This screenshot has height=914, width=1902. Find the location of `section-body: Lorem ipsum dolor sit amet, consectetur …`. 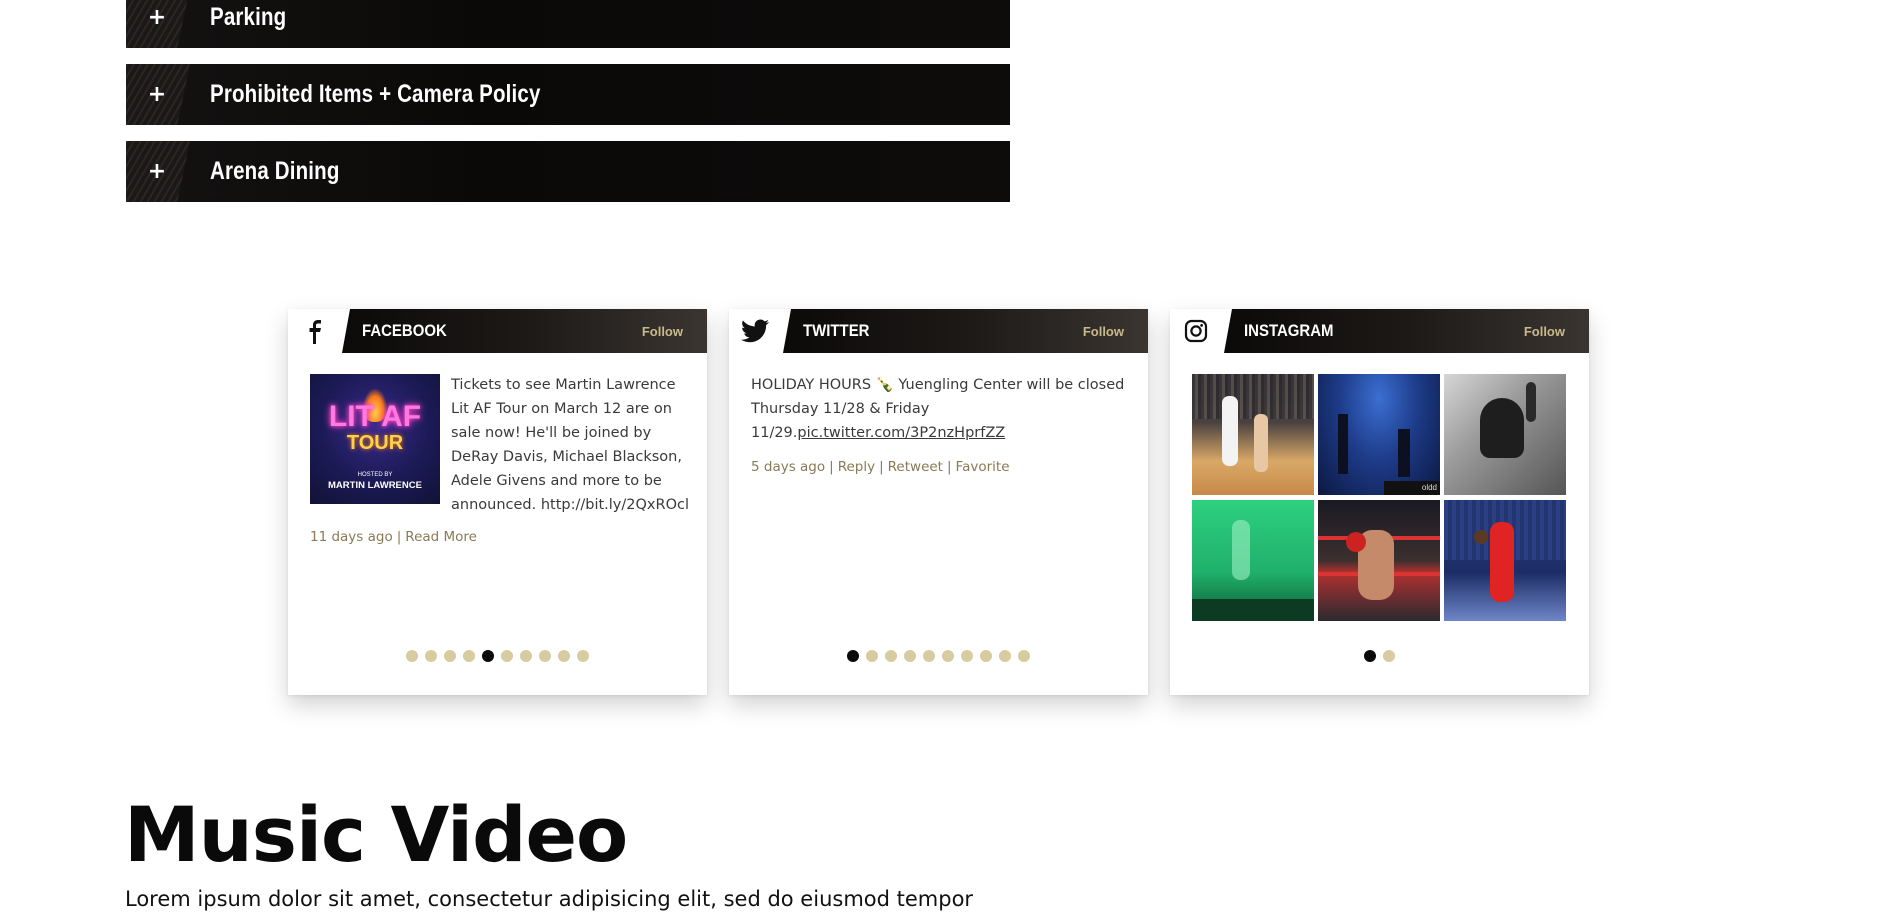

section-body: Lorem ipsum dolor sit amet, consectetur … is located at coordinates (549, 899).